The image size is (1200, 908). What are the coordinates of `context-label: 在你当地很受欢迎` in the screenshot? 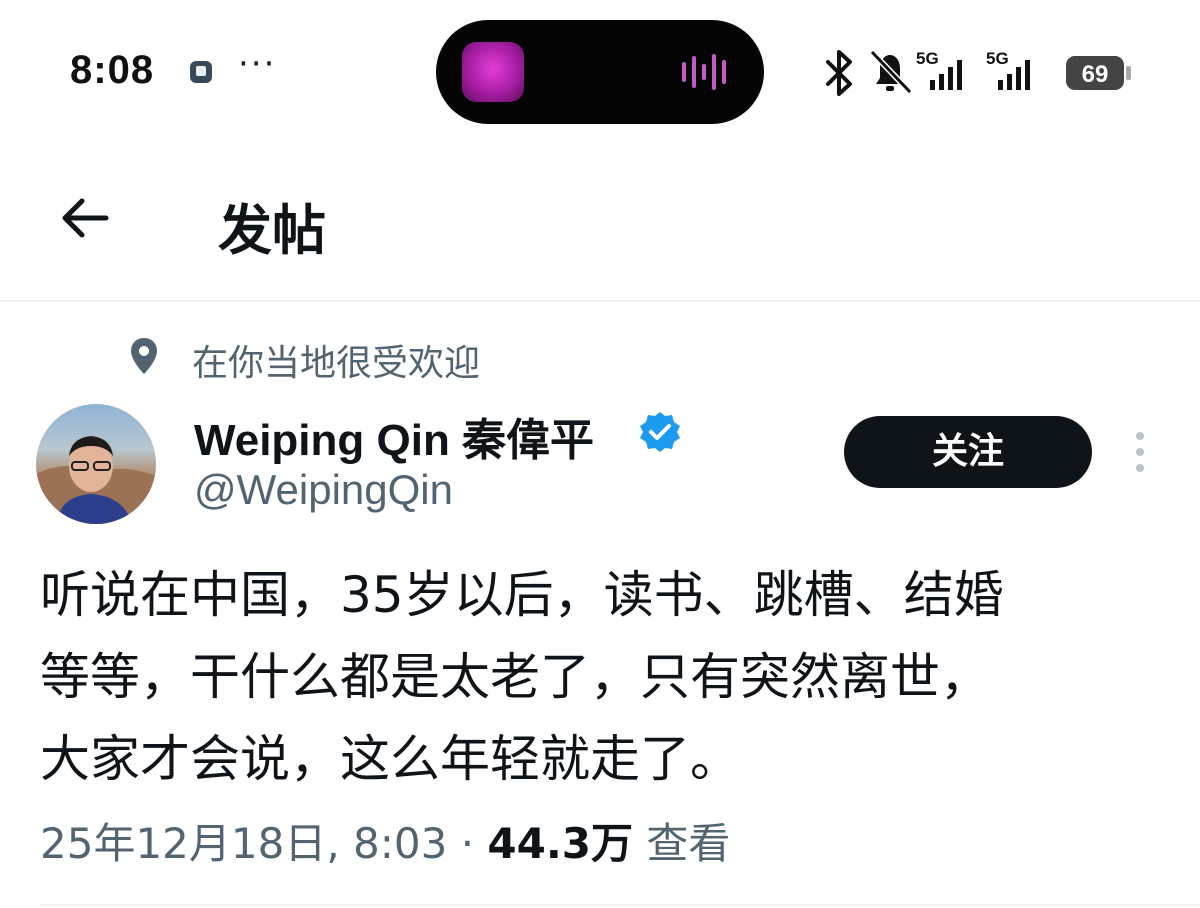 It's located at (336, 363).